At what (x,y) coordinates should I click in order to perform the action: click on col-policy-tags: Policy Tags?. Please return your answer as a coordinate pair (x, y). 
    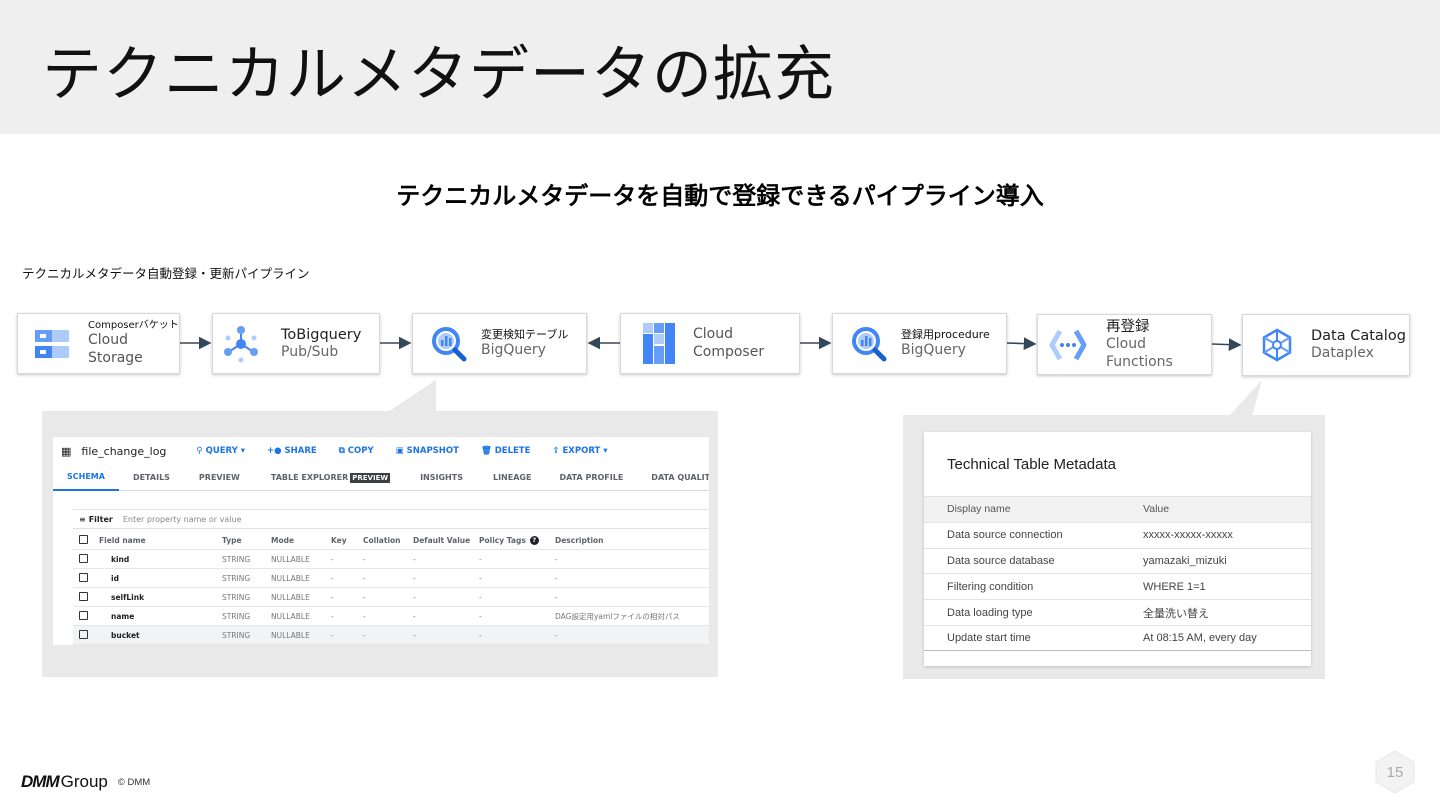
    Looking at the image, I should click on (517, 540).